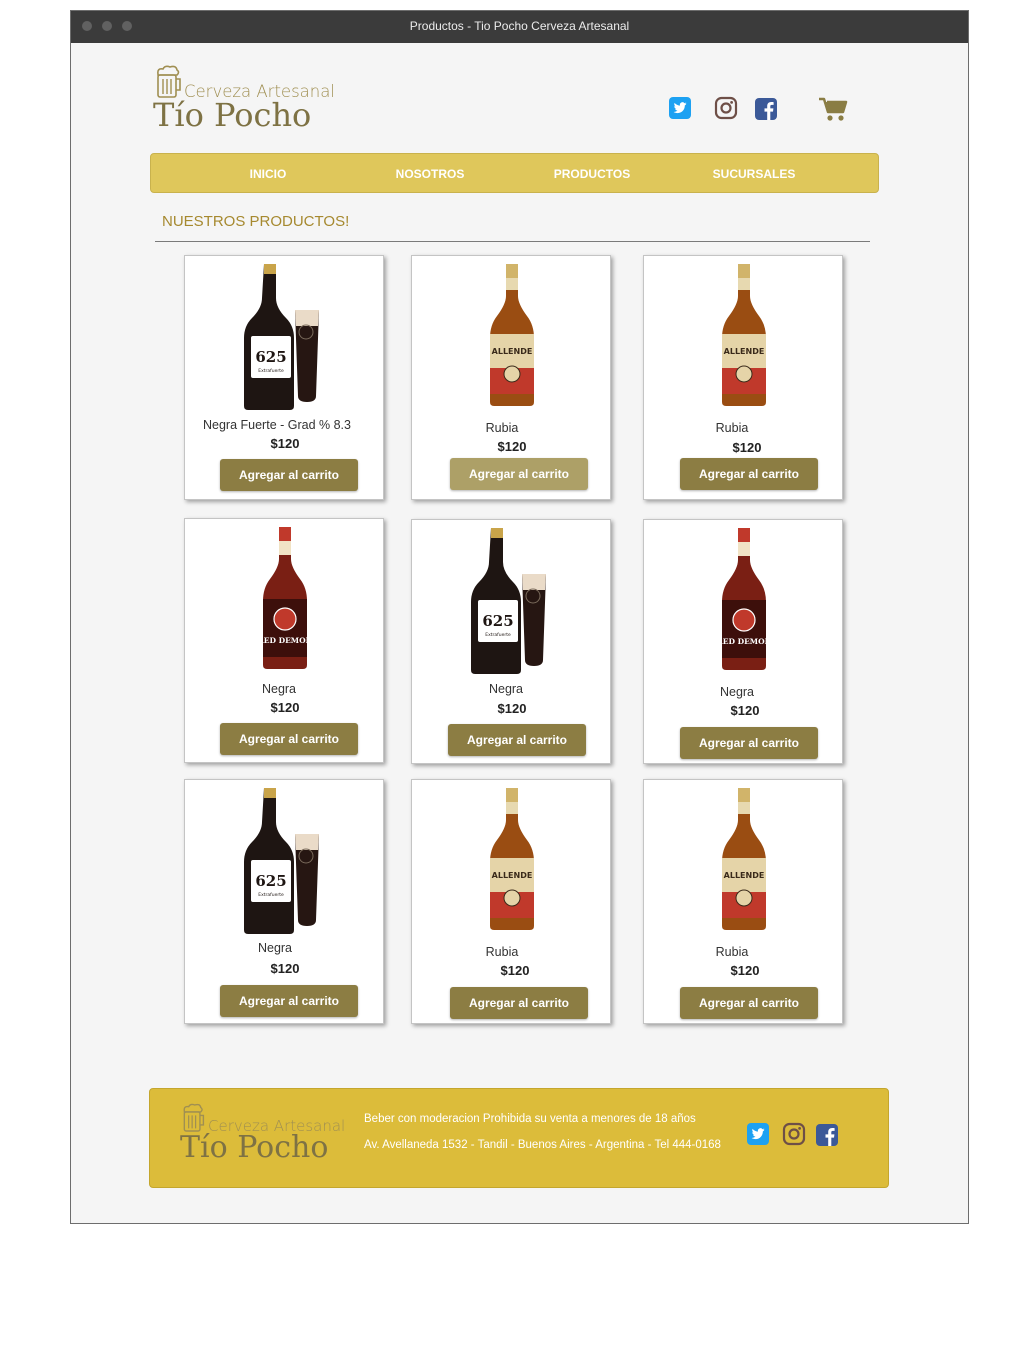  What do you see at coordinates (833, 109) in the screenshot?
I see `cart-icon` at bounding box center [833, 109].